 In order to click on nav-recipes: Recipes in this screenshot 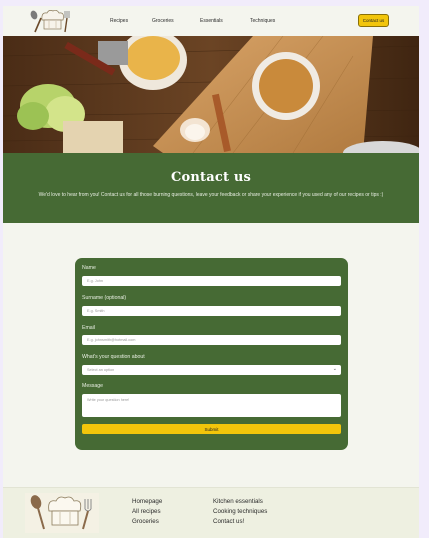, I will do `click(119, 21)`.